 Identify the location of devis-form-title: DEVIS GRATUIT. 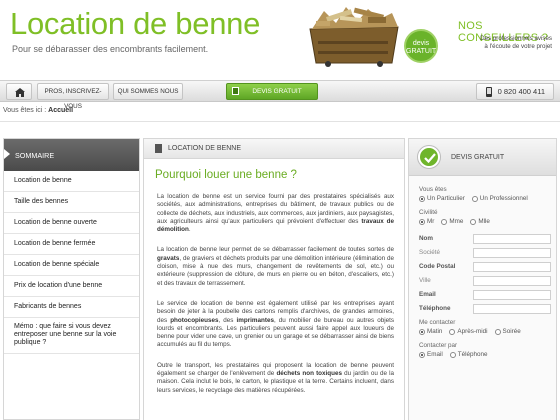
(478, 157).